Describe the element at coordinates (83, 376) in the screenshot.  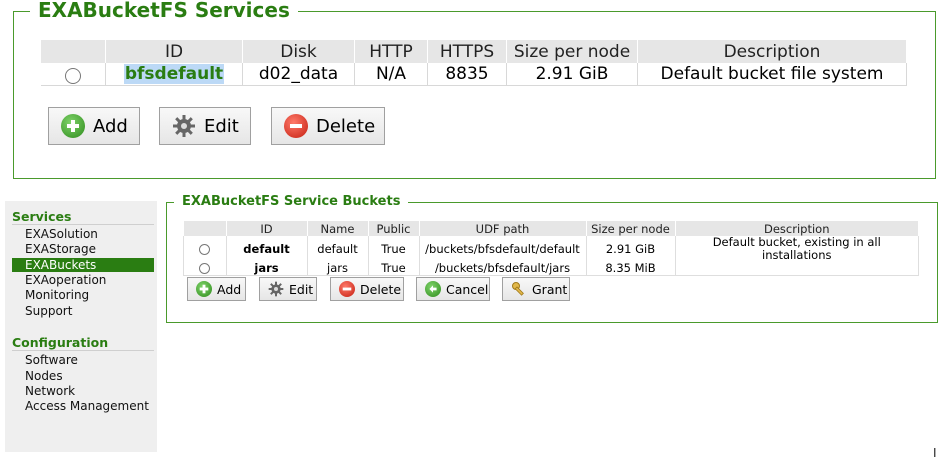
I see `sidebar-item-nodes: Nodes` at that location.